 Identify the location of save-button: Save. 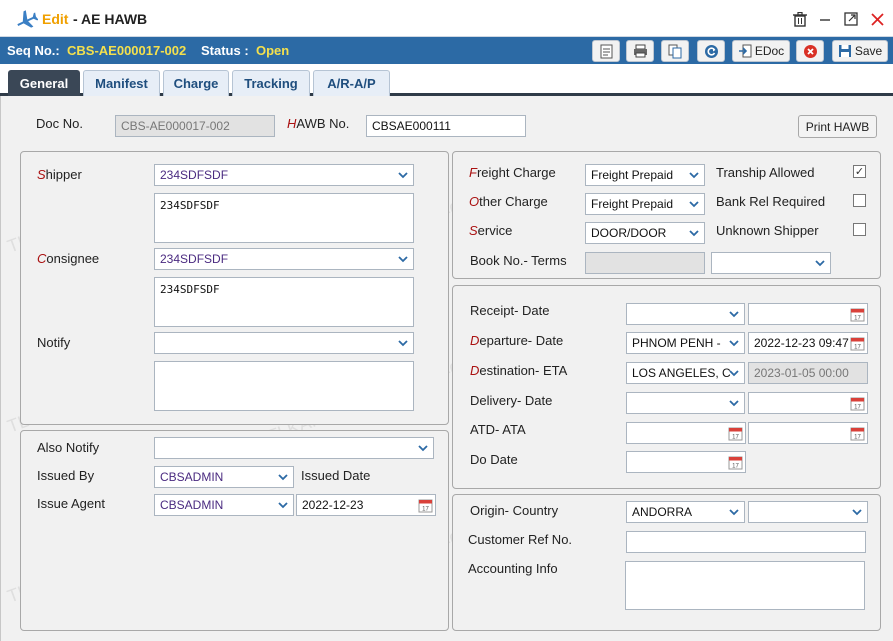
(860, 51).